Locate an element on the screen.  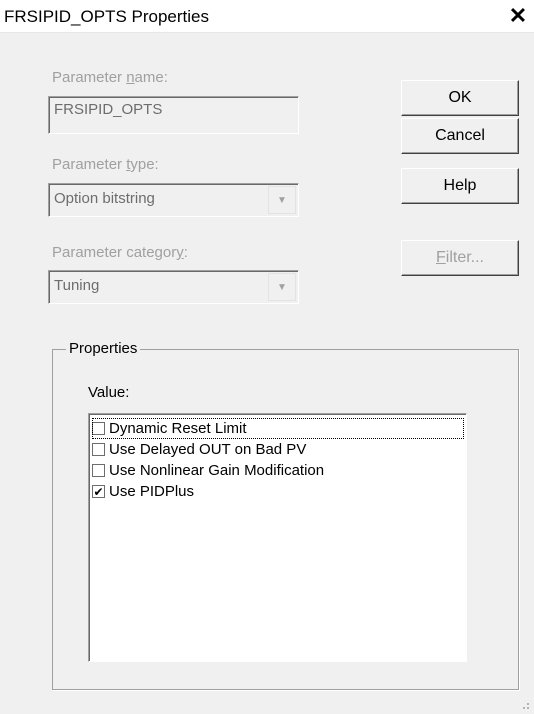
close-button: ✕ is located at coordinates (518, 16).